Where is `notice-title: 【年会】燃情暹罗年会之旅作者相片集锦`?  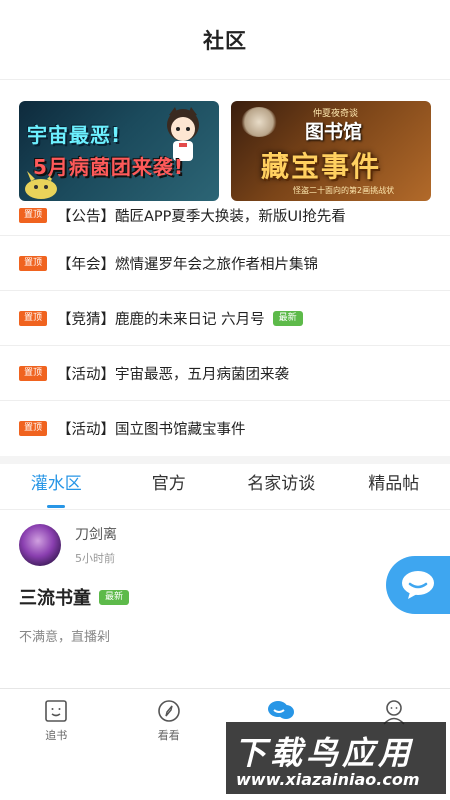
notice-title: 【年会】燃情暹罗年会之旅作者相片集锦 is located at coordinates (188, 264).